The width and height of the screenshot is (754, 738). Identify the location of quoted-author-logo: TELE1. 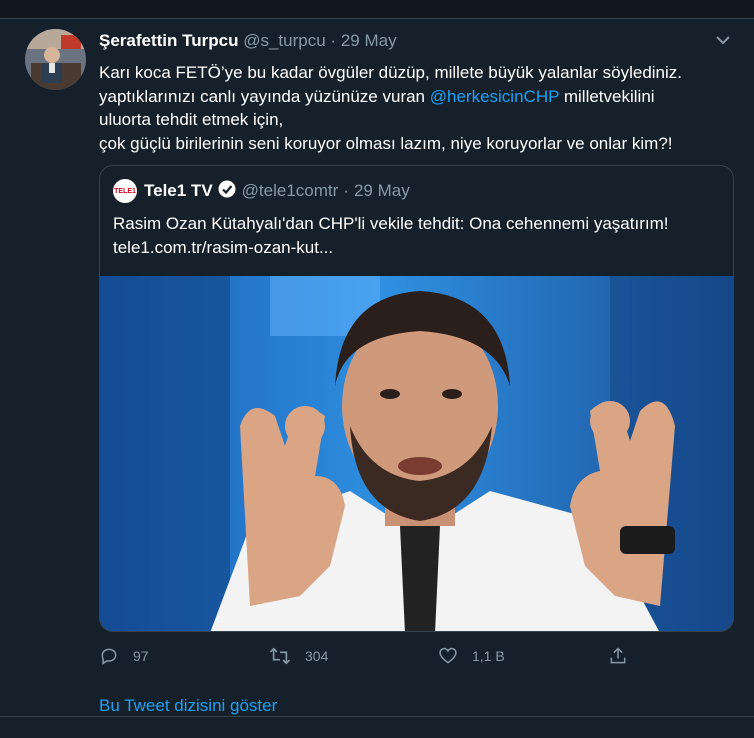
(125, 191).